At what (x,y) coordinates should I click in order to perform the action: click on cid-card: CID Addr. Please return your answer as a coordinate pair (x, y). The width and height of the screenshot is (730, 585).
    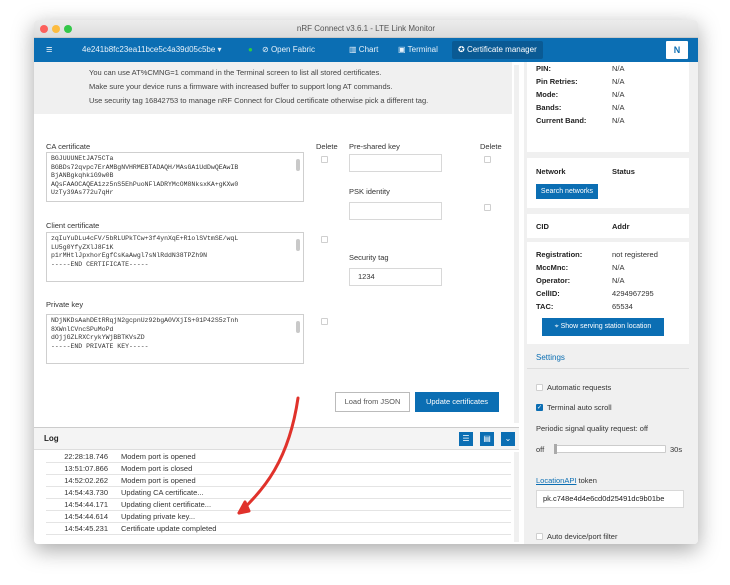
    Looking at the image, I should click on (608, 226).